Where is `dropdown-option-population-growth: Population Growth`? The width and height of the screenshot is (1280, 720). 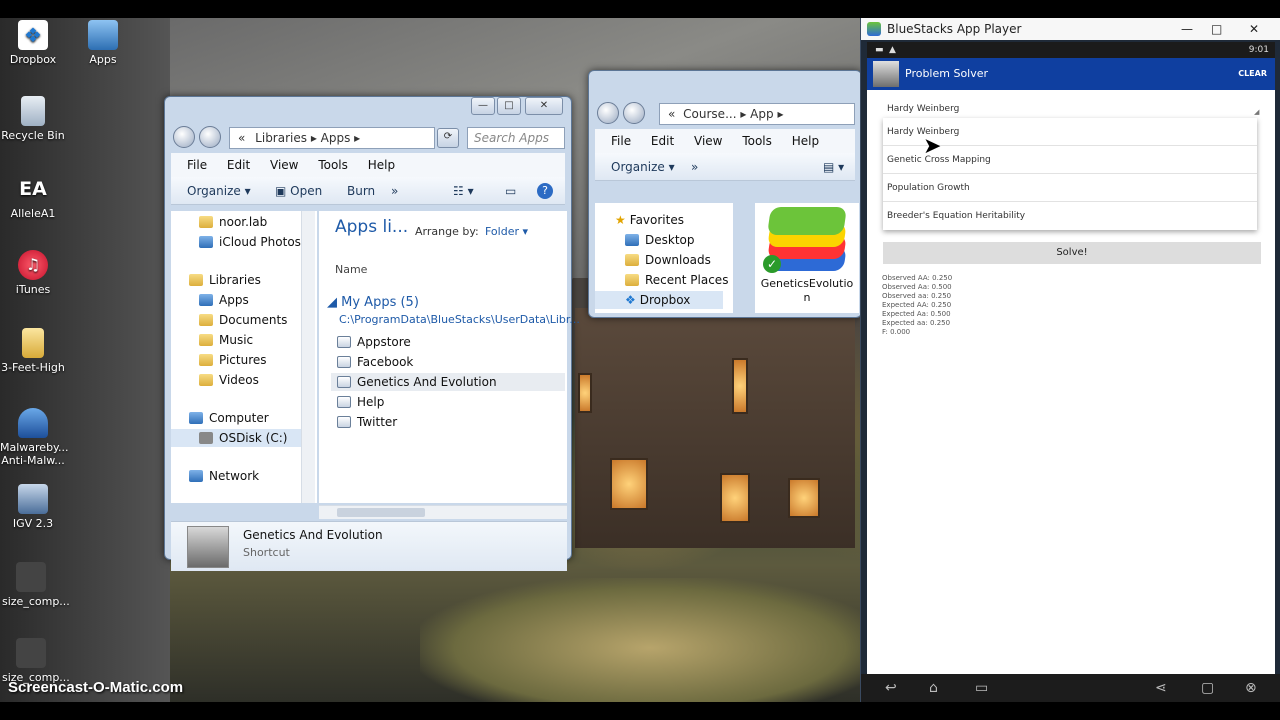 dropdown-option-population-growth: Population Growth is located at coordinates (1070, 188).